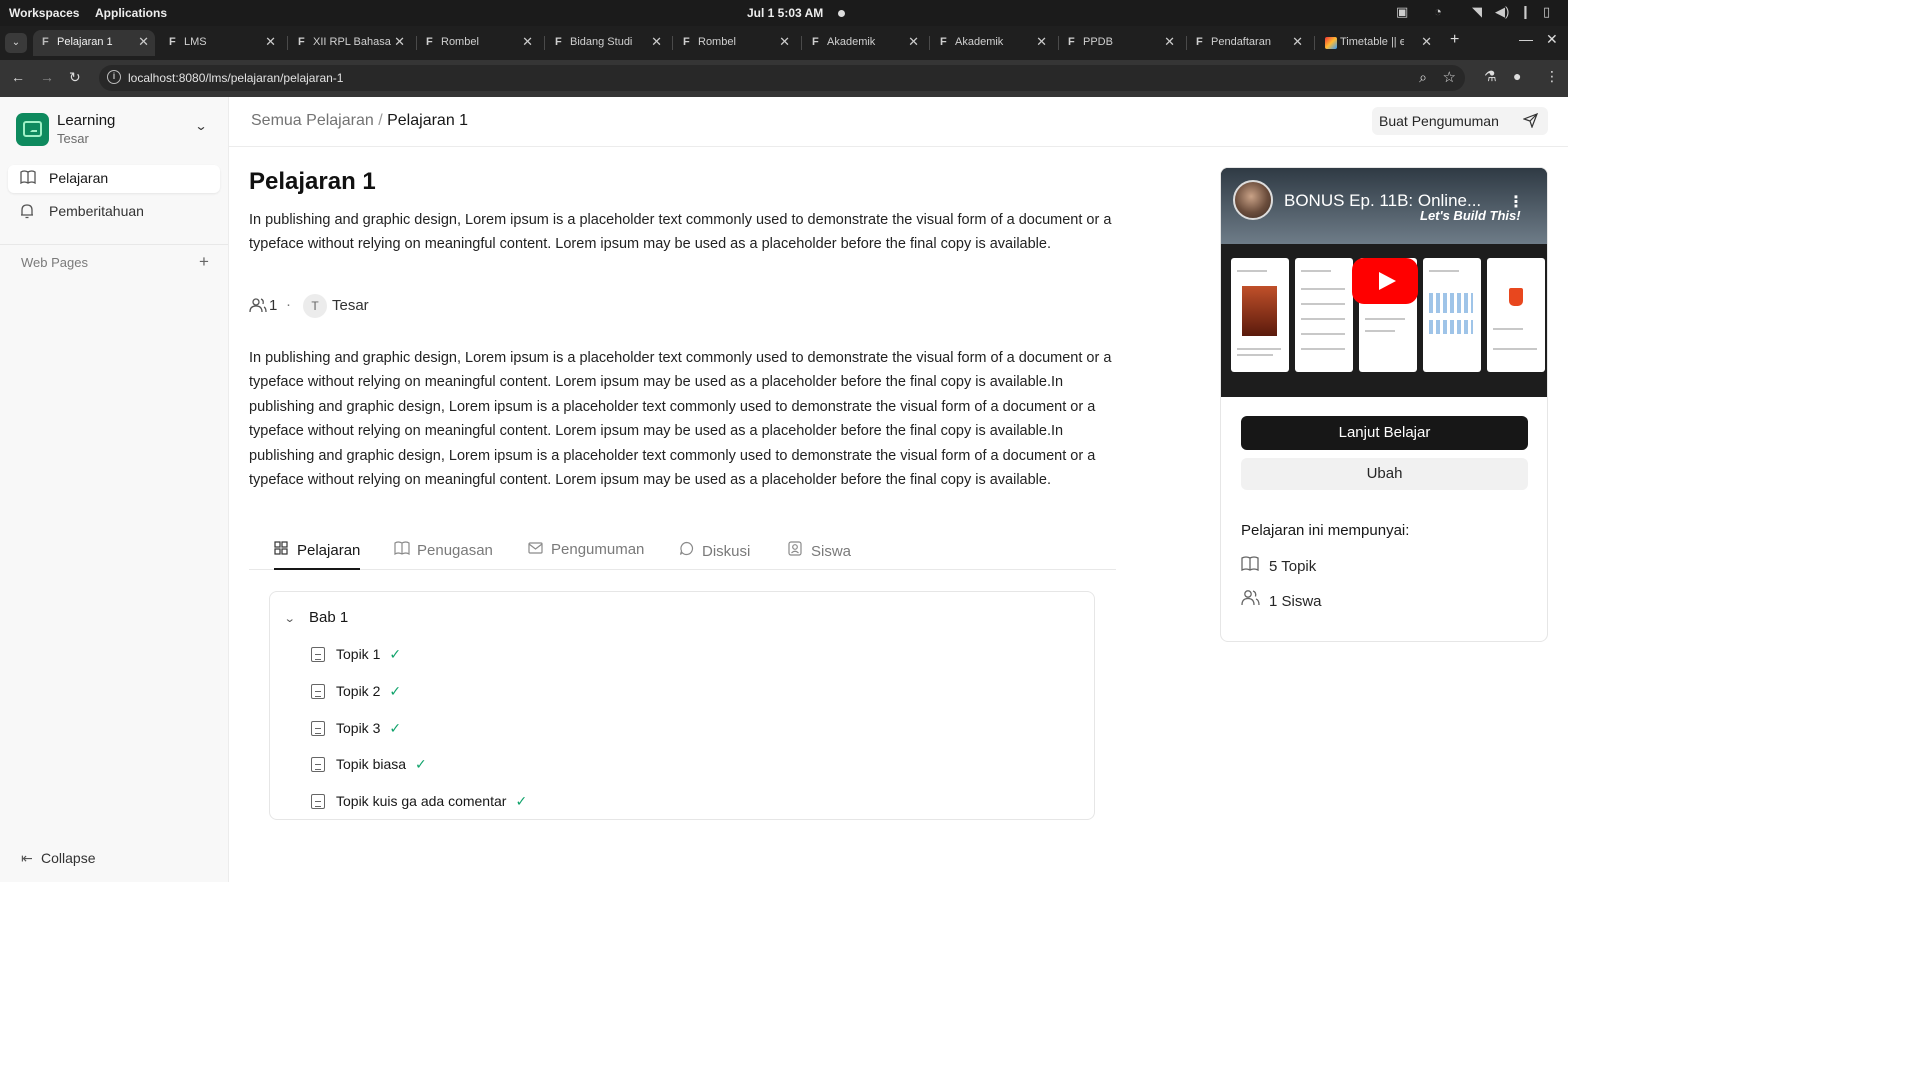 The width and height of the screenshot is (1920, 1080). I want to click on reload-icon: ↻, so click(75, 77).